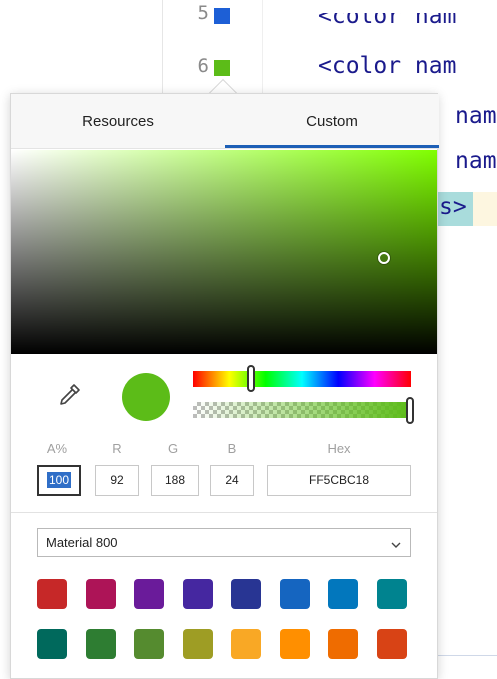  Describe the element at coordinates (118, 121) in the screenshot. I see `tab-resources: Resources` at that location.